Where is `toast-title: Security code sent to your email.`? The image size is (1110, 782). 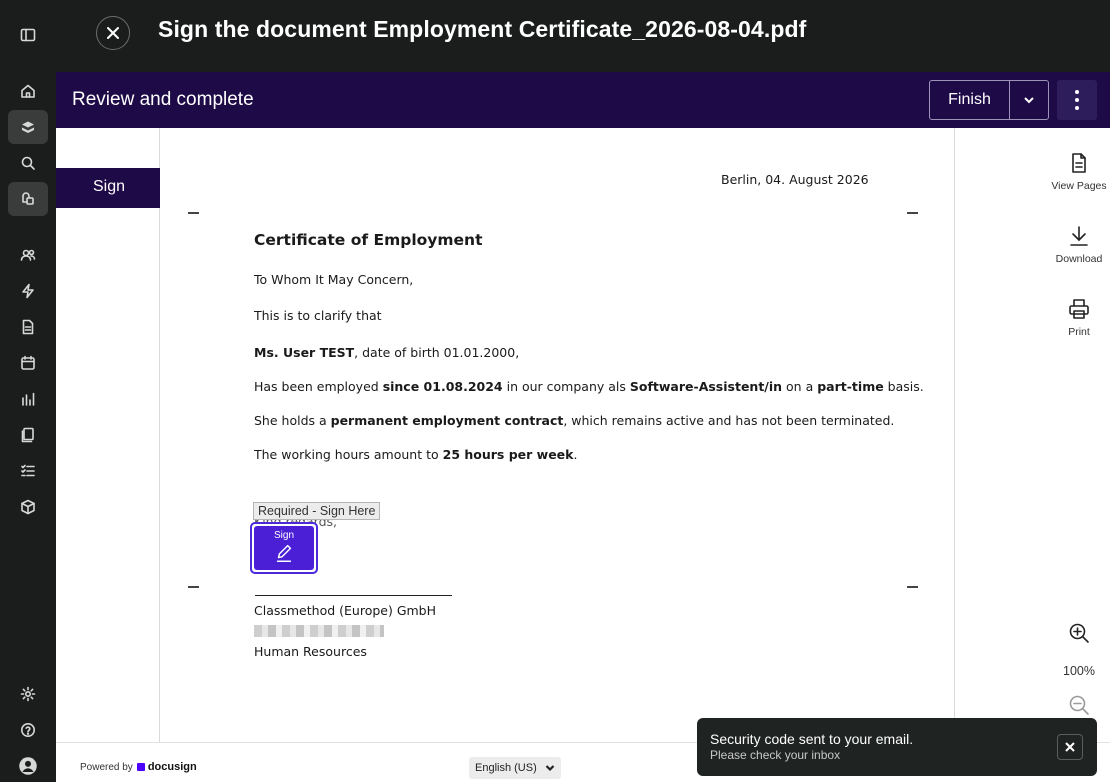
toast-title: Security code sent to your email. is located at coordinates (812, 739).